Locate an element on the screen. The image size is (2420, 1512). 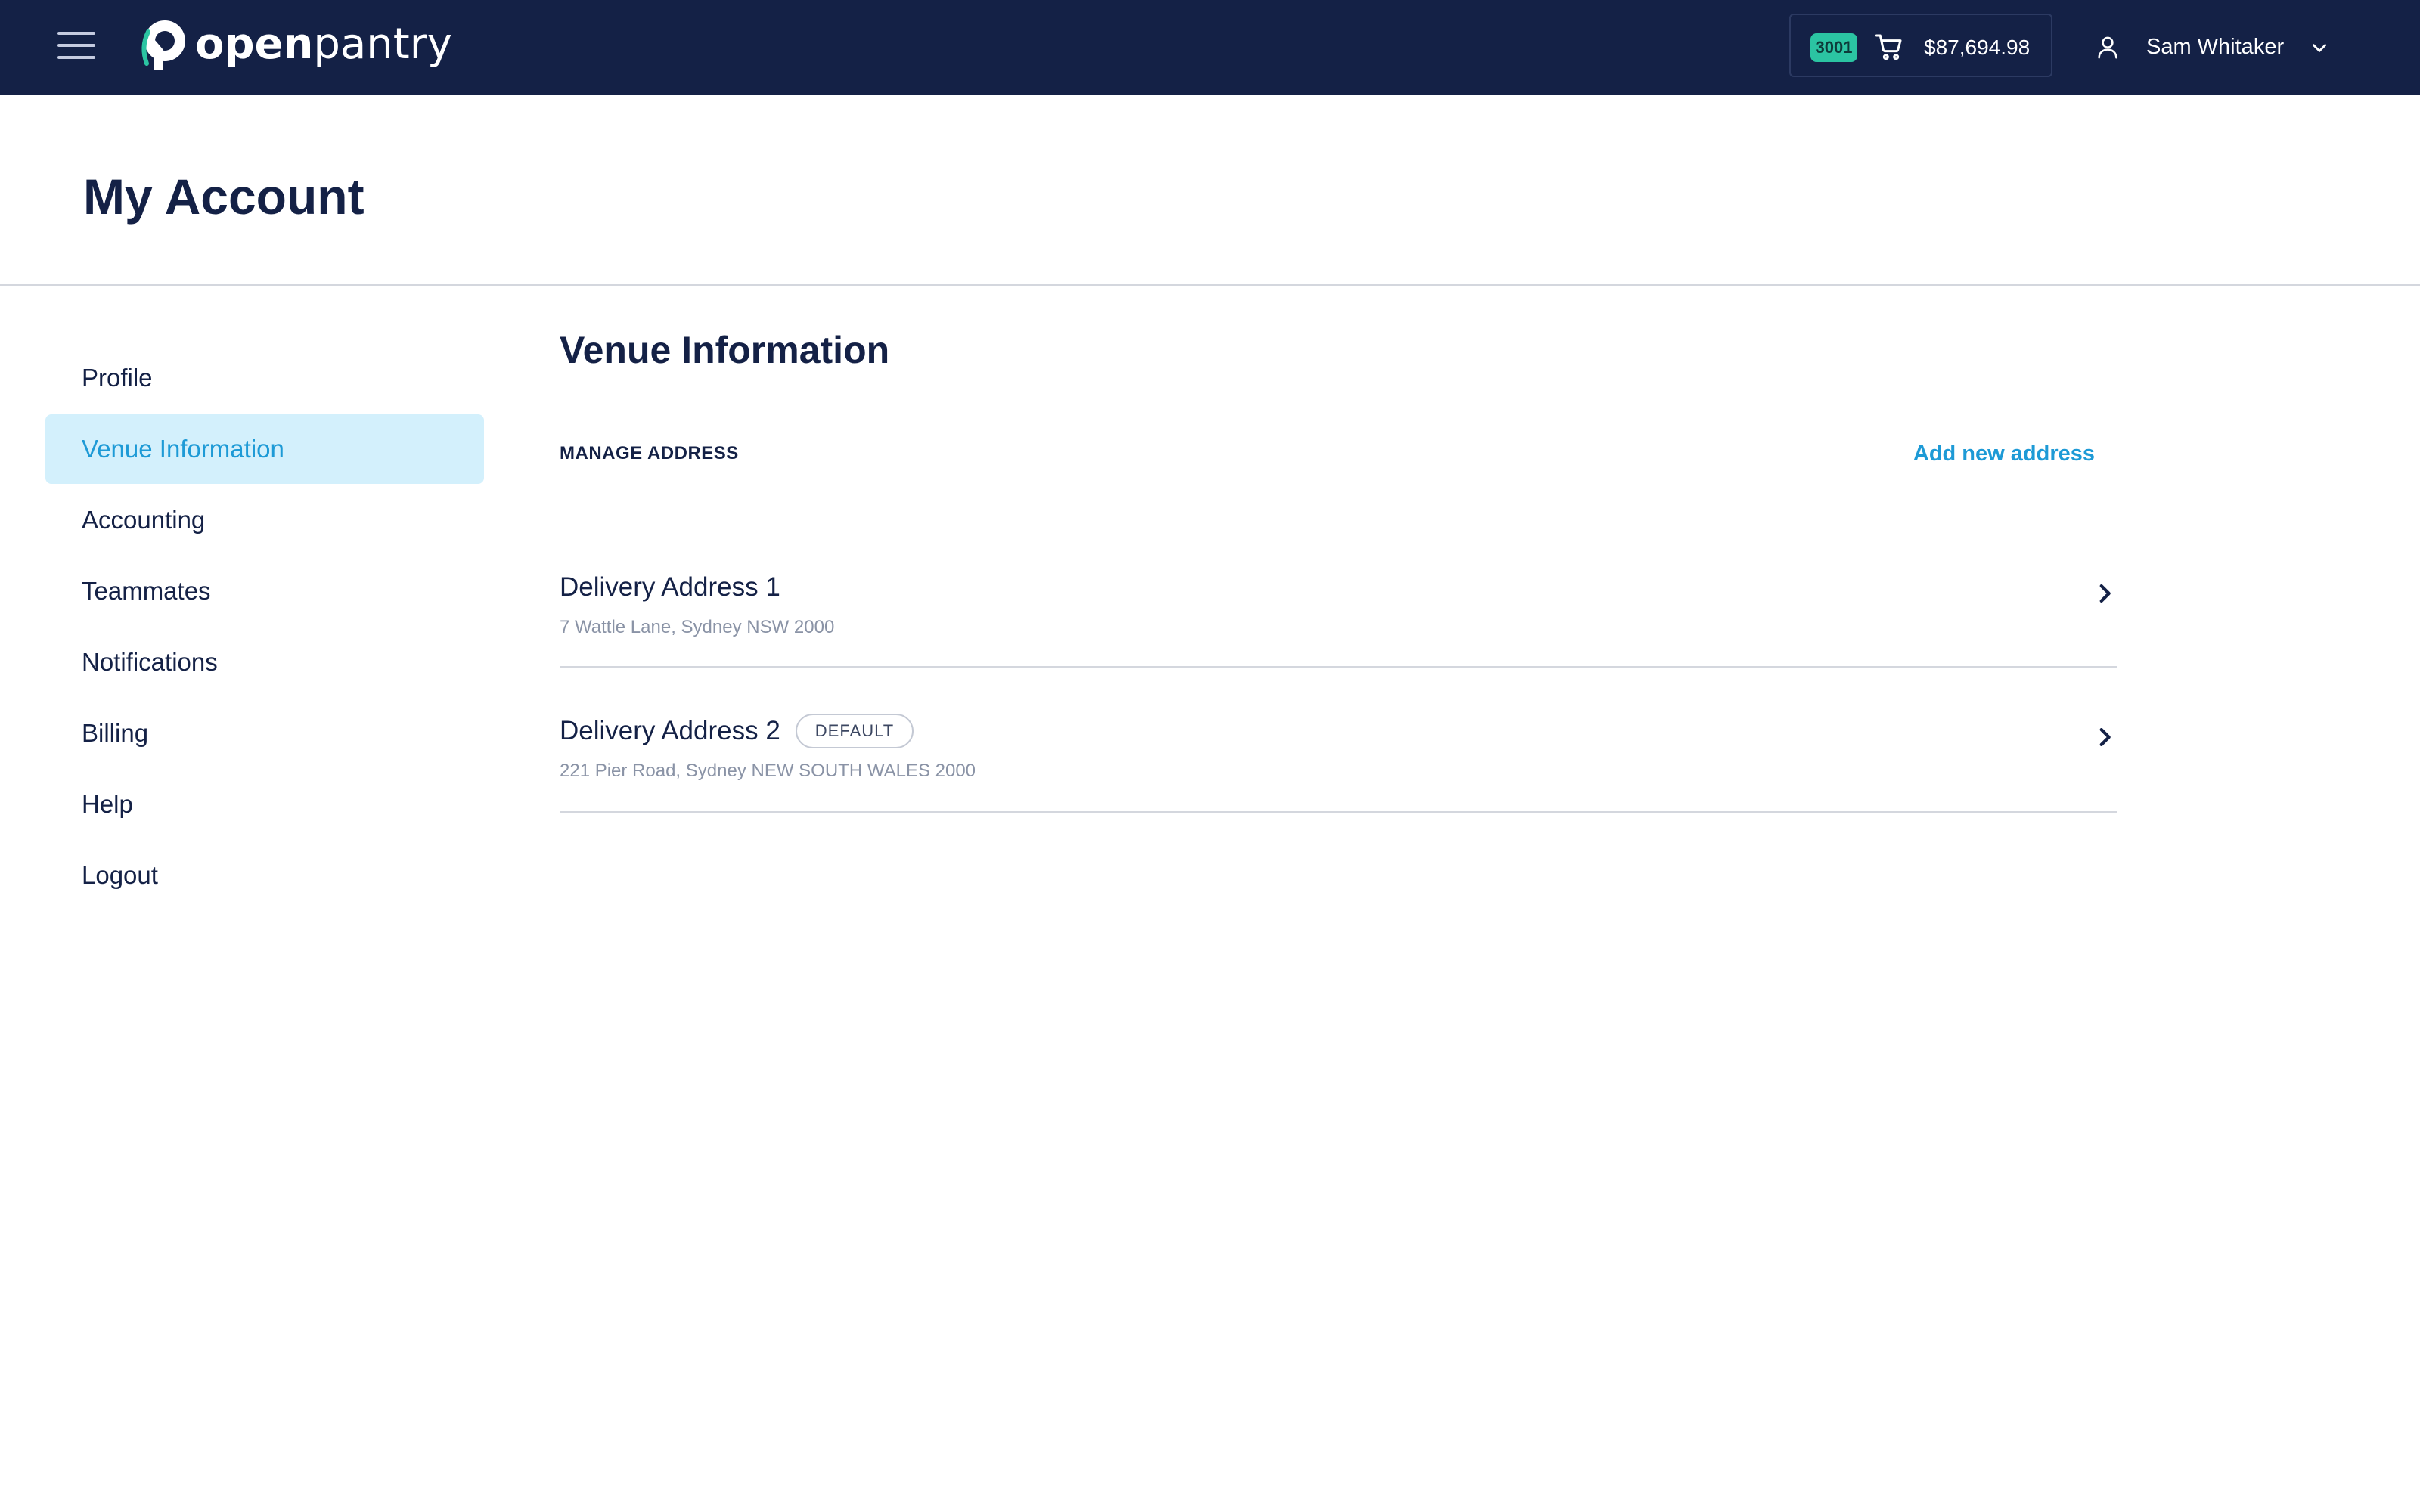
chevron-down-icon is located at coordinates (2319, 48).